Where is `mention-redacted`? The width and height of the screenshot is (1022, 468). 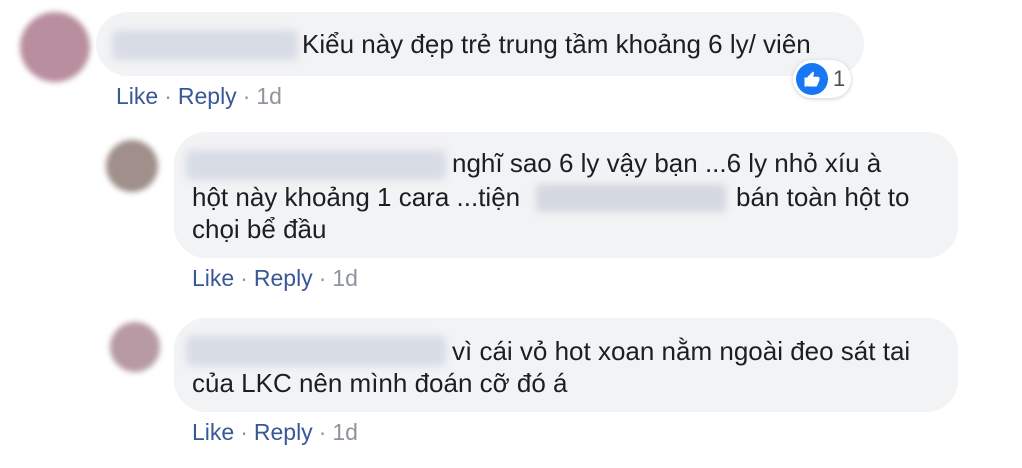
mention-redacted is located at coordinates (631, 198).